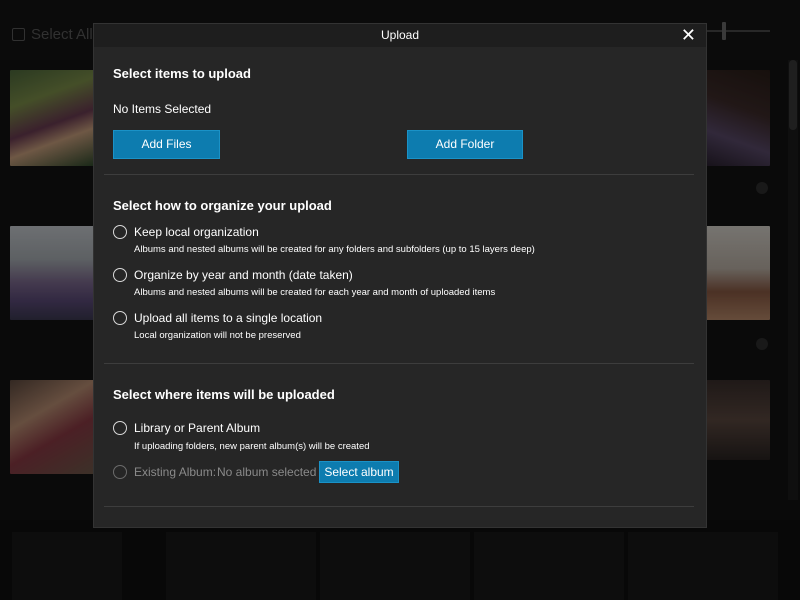  What do you see at coordinates (359, 472) in the screenshot?
I see `select-album-button: Select album` at bounding box center [359, 472].